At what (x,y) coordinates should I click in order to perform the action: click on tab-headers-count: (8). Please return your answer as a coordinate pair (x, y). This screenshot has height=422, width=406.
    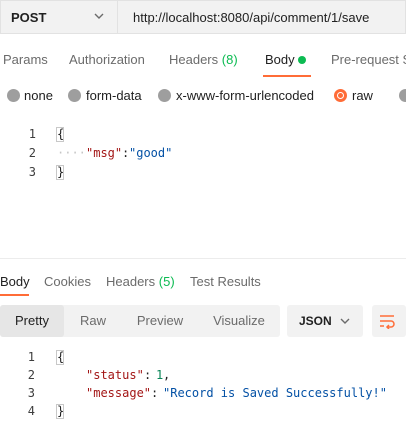
    Looking at the image, I should click on (229, 59).